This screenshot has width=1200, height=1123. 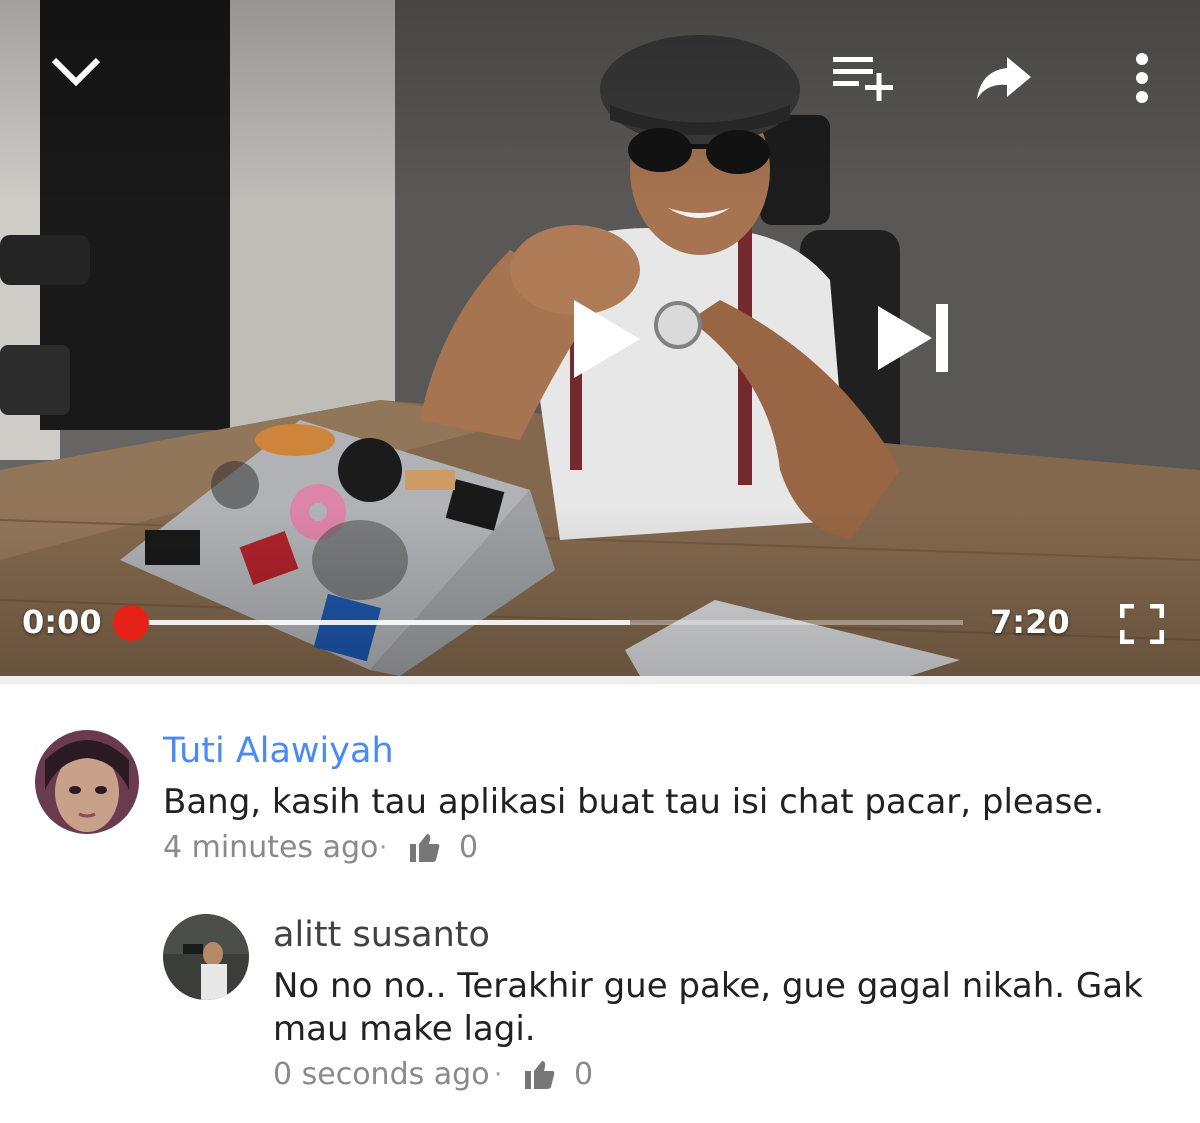 What do you see at coordinates (864, 78) in the screenshot?
I see `playlist-add-icon` at bounding box center [864, 78].